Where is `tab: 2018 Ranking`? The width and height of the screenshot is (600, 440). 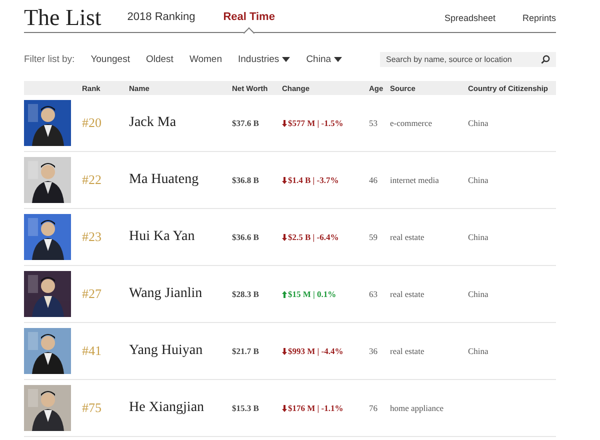
tab: 2018 Ranking is located at coordinates (161, 21).